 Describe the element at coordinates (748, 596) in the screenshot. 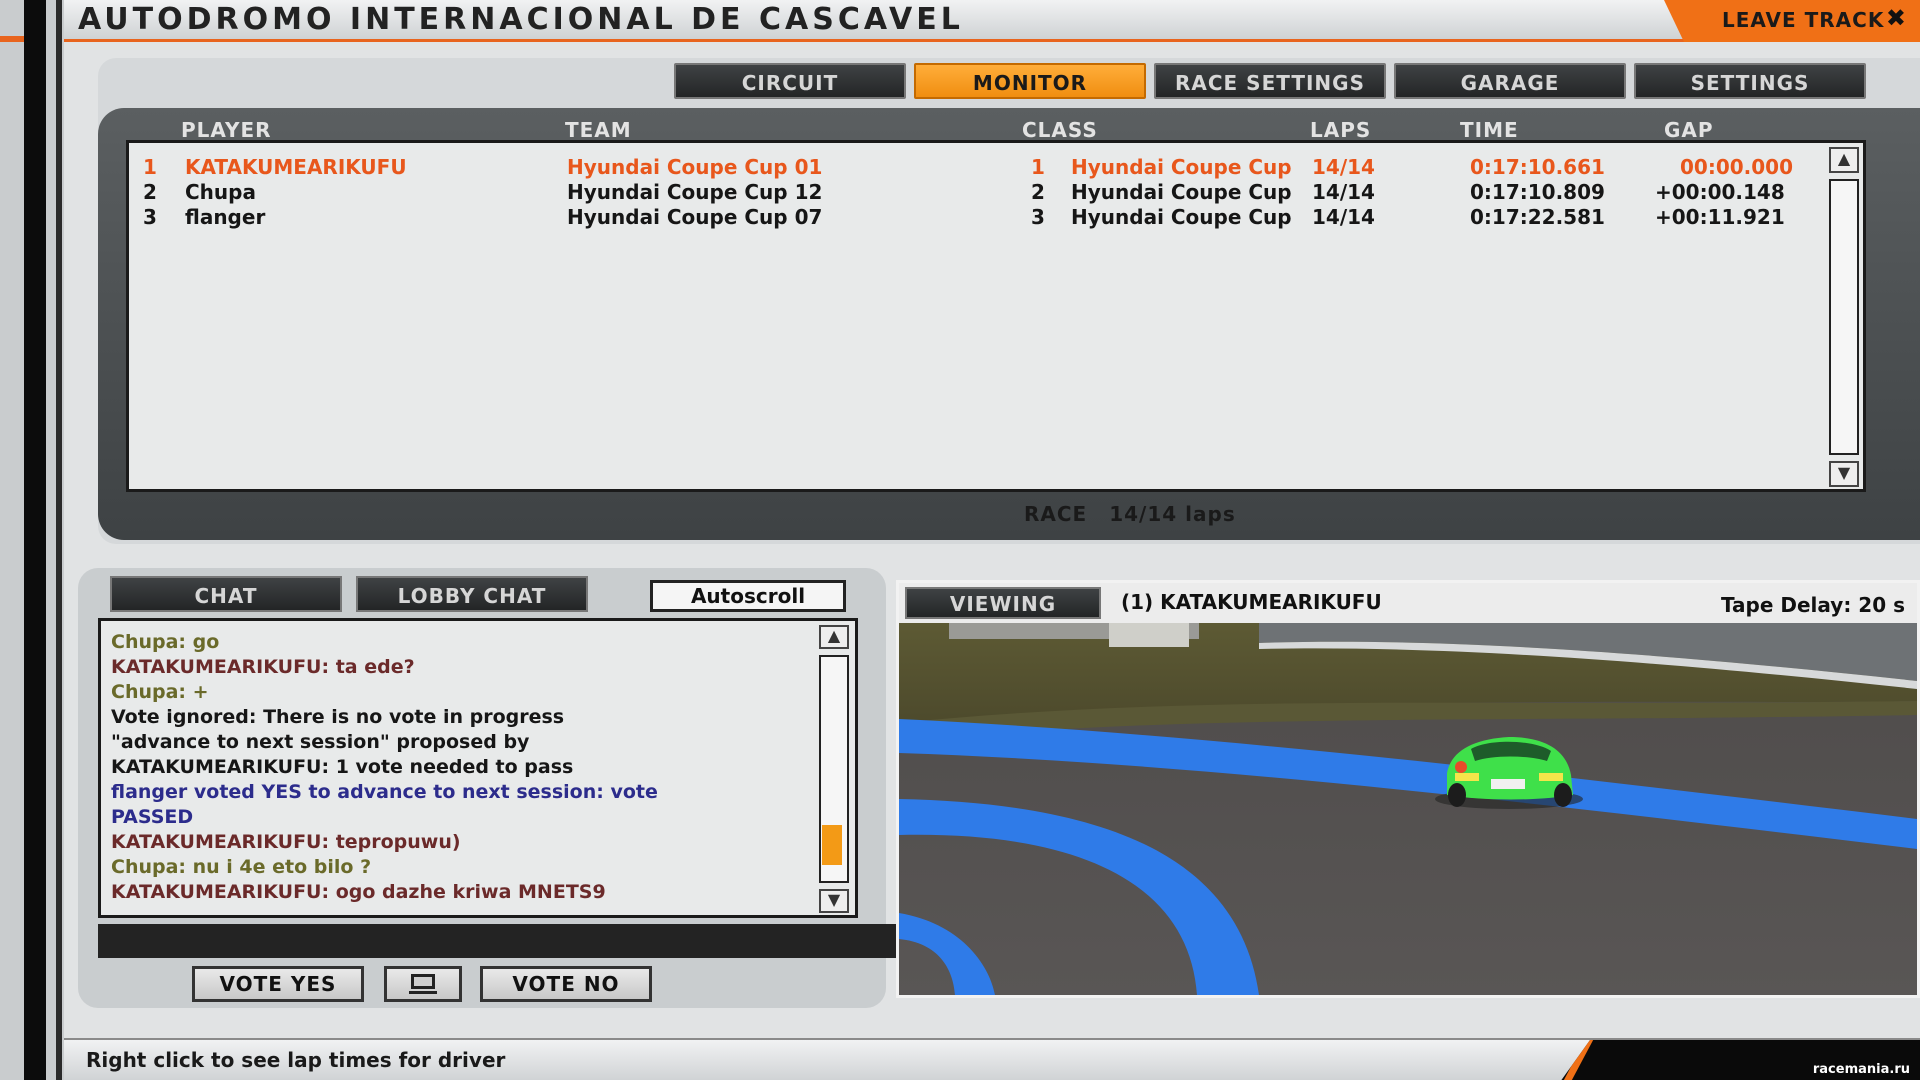

I see `autoscroll-toggle: Autoscroll` at that location.